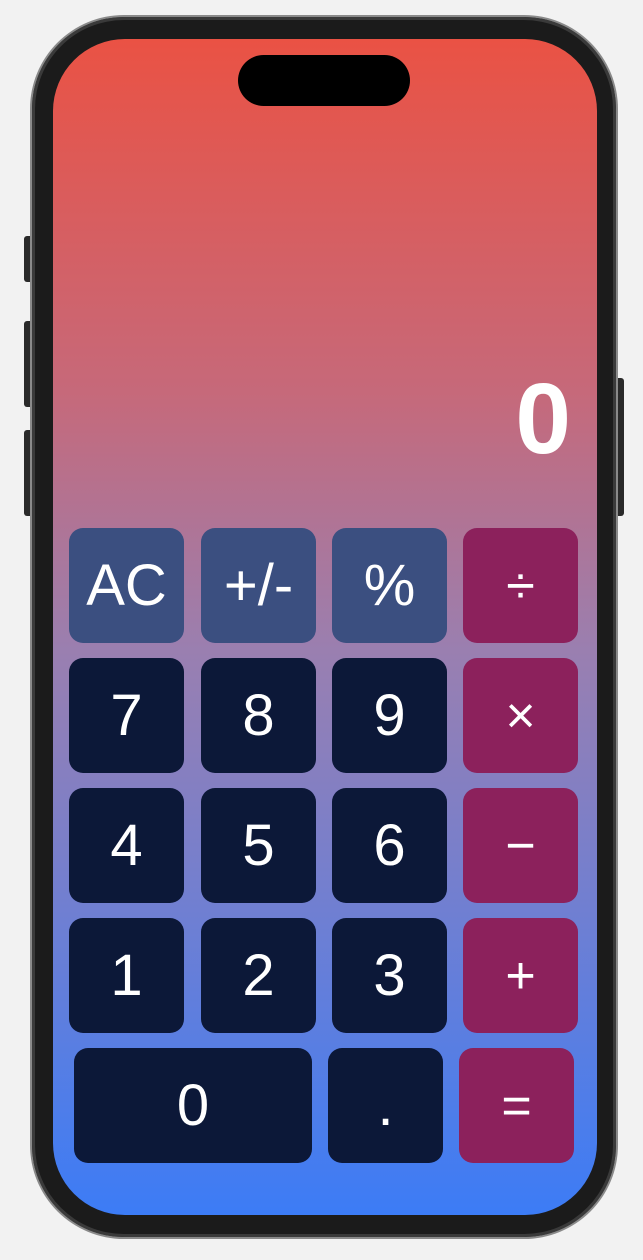  What do you see at coordinates (126, 585) in the screenshot?
I see `clear-button: AC` at bounding box center [126, 585].